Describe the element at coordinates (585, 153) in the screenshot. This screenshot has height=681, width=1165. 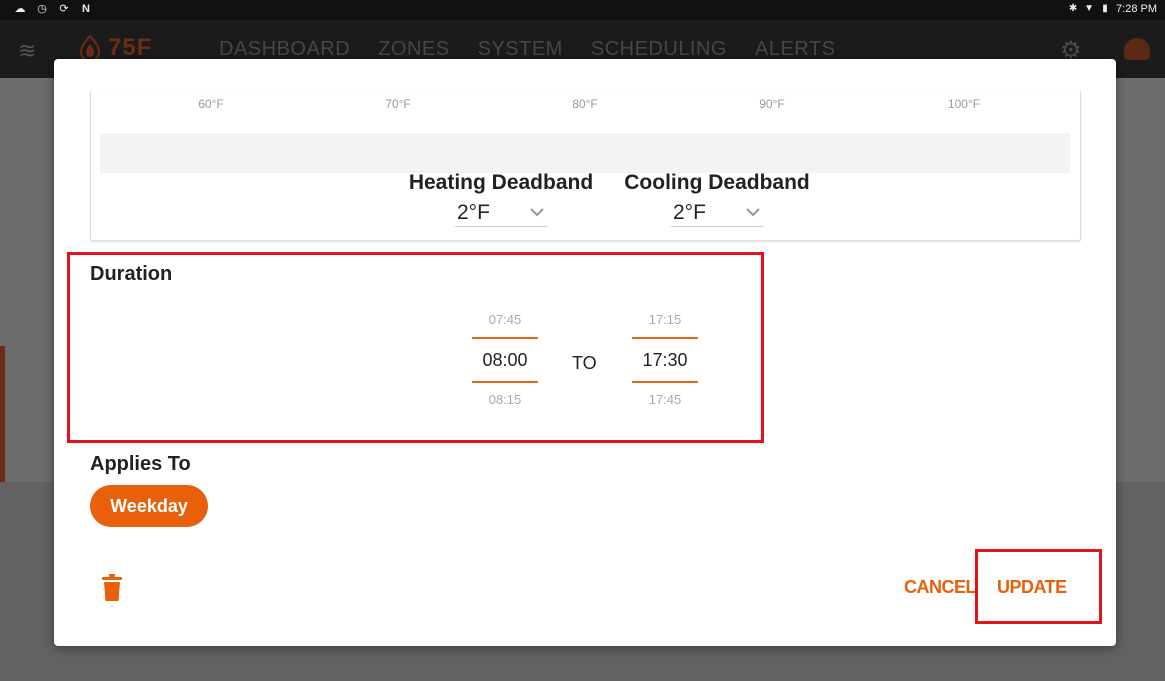
I see `temperature-range-band` at that location.